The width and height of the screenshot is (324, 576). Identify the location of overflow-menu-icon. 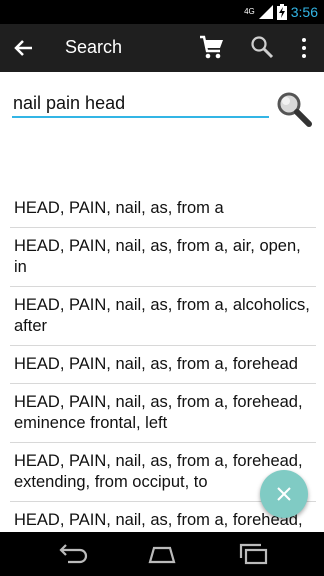
(304, 48).